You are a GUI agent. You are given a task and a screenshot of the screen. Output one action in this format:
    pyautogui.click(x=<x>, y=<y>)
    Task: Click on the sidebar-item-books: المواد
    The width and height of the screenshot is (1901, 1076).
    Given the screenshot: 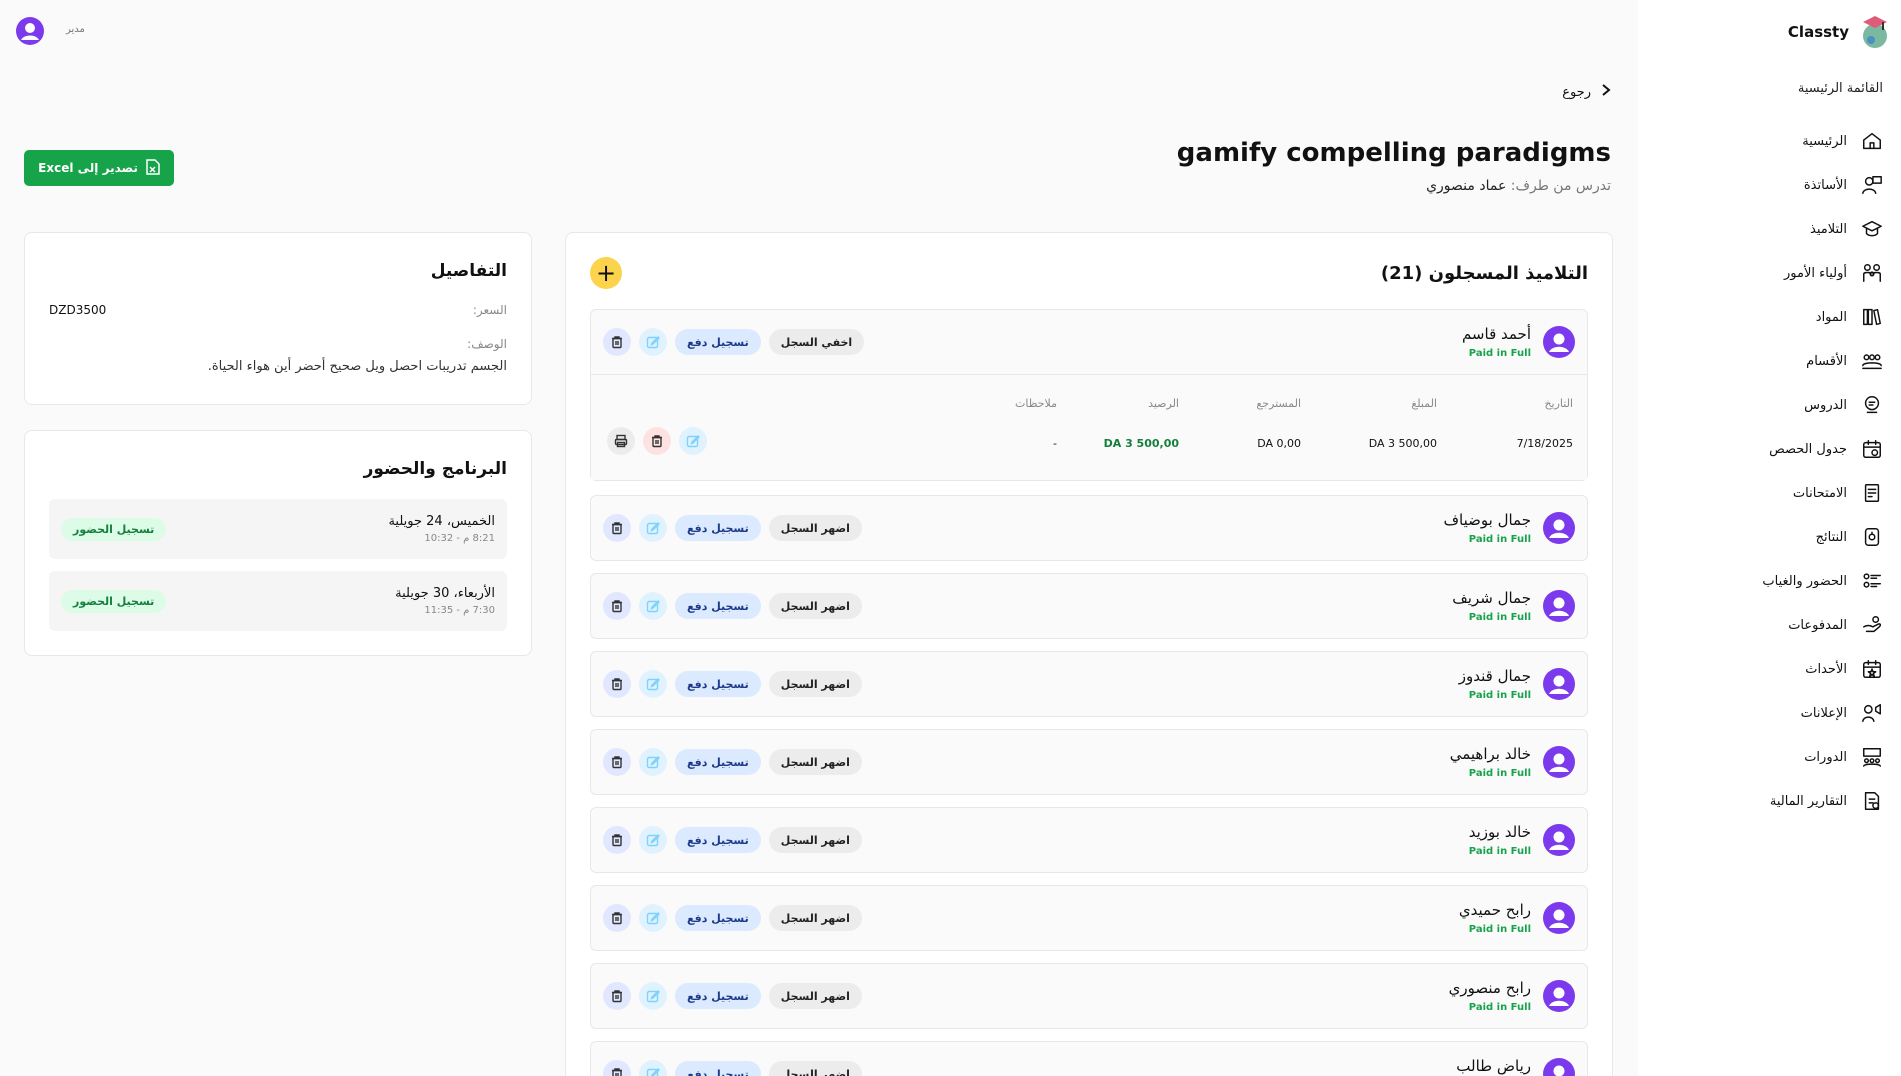 What is the action you would take?
    pyautogui.click(x=1771, y=317)
    